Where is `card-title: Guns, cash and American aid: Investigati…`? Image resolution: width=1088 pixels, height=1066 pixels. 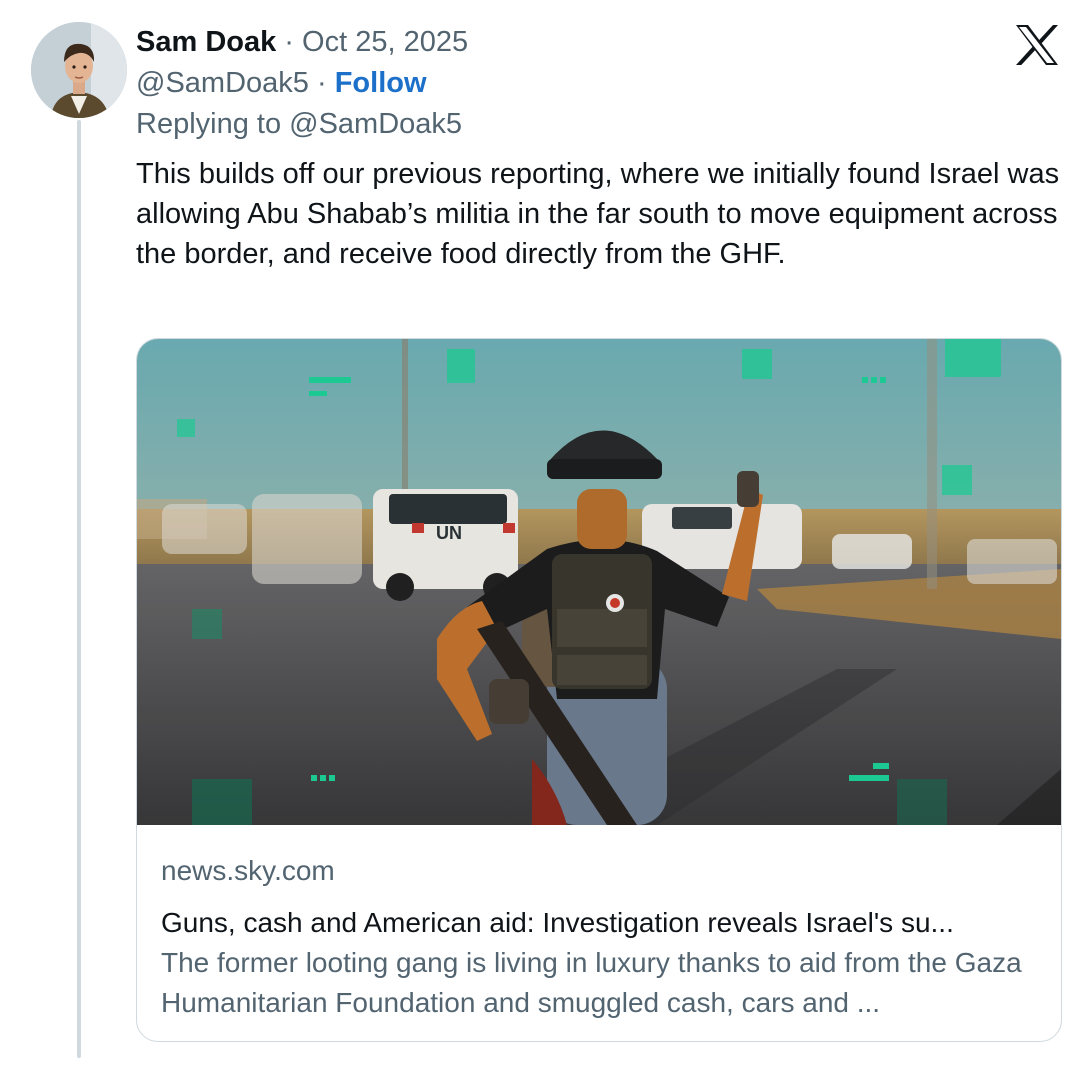 card-title: Guns, cash and American aid: Investigati… is located at coordinates (599, 923).